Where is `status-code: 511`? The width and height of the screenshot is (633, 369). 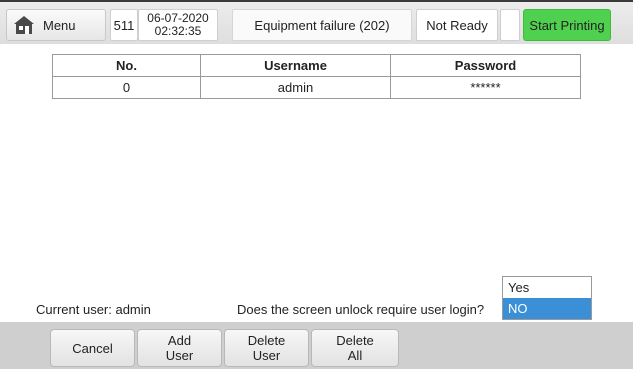 status-code: 511 is located at coordinates (124, 25).